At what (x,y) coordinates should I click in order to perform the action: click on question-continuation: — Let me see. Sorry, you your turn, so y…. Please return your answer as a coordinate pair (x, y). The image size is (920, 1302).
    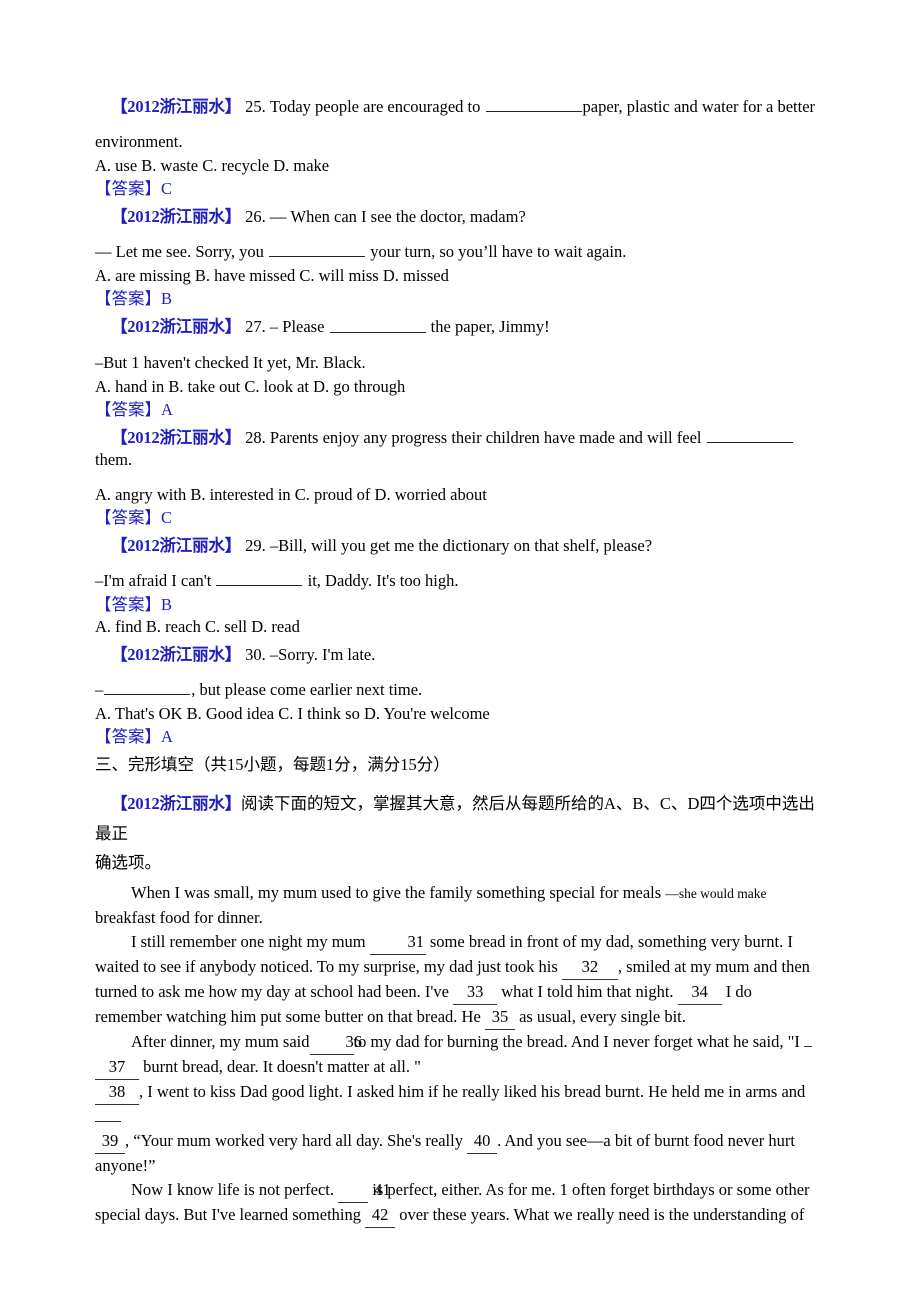
    Looking at the image, I should click on (458, 252).